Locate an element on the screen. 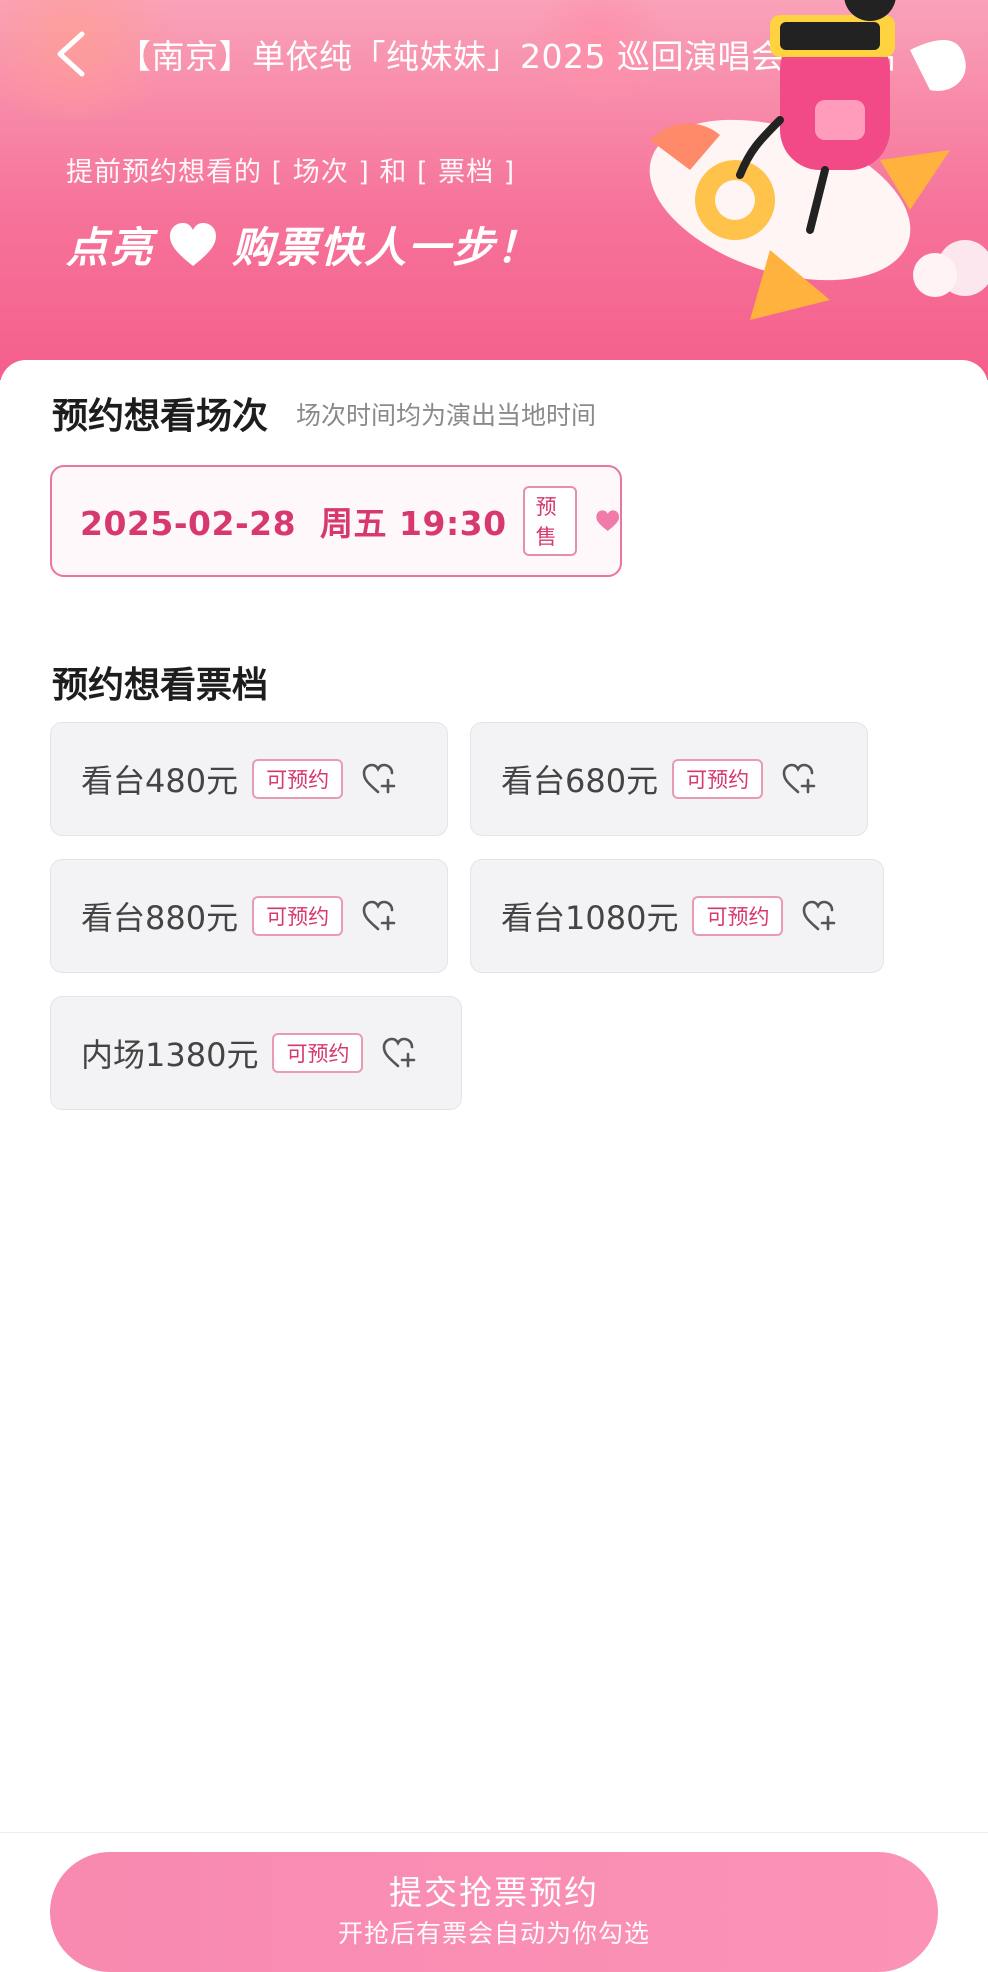  session-date: 2025-02-28 周五 19:30 is located at coordinates (293, 523).